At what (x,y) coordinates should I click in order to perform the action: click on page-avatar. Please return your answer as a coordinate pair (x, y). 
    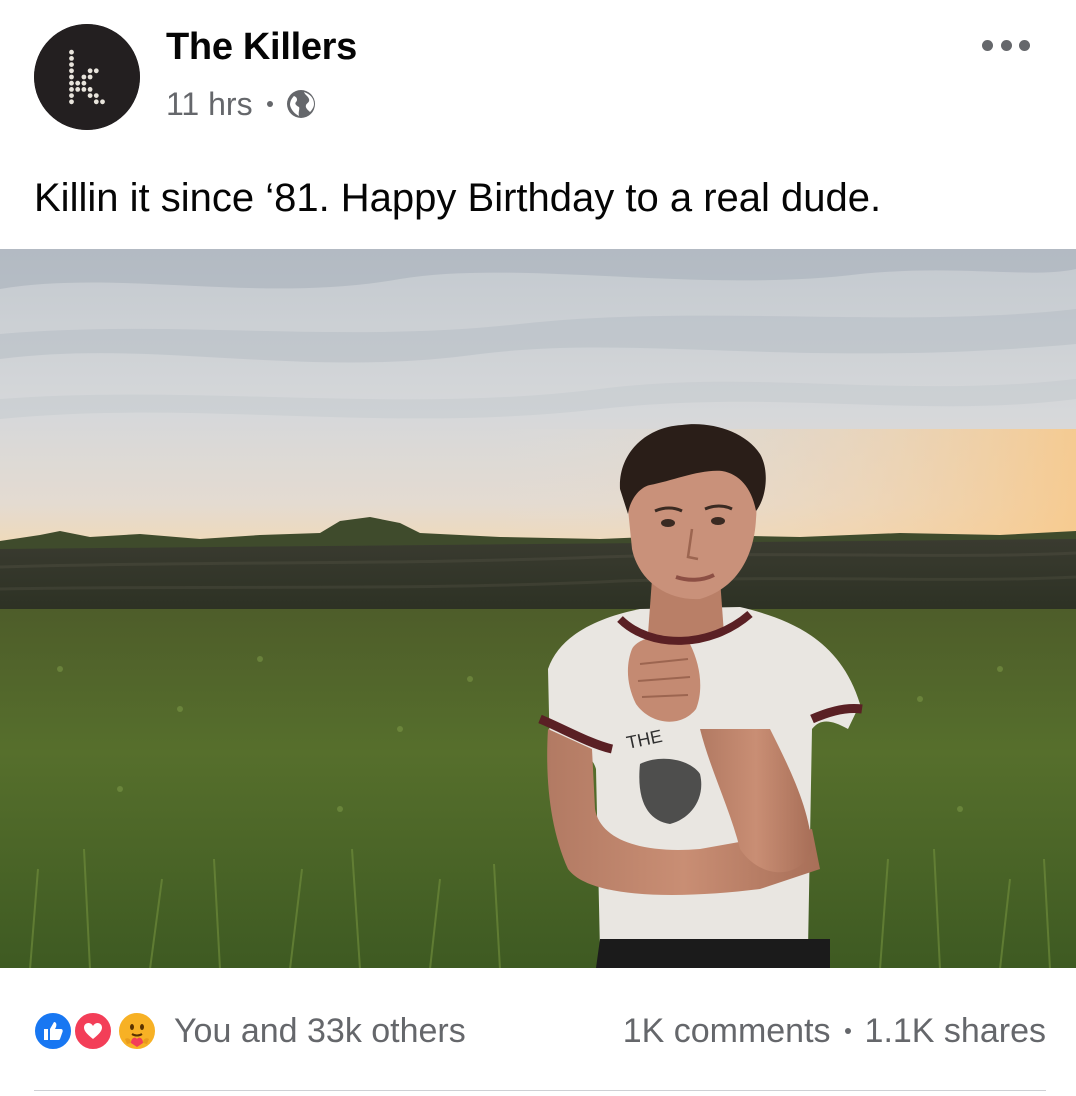
    Looking at the image, I should click on (87, 77).